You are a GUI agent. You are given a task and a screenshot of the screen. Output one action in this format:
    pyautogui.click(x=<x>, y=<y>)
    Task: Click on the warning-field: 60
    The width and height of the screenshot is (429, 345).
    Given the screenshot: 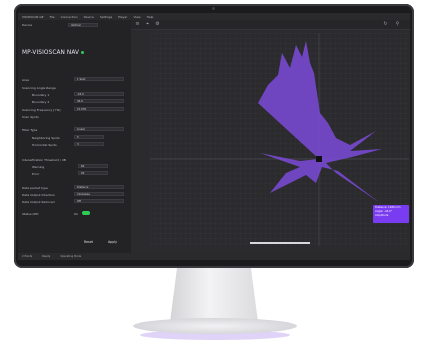 What is the action you would take?
    pyautogui.click(x=93, y=166)
    